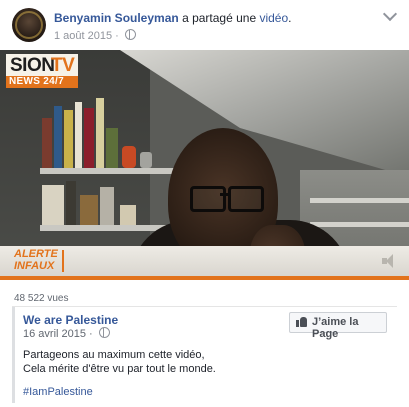  I want to click on hashtag-link: #IamPalestine, so click(58, 392).